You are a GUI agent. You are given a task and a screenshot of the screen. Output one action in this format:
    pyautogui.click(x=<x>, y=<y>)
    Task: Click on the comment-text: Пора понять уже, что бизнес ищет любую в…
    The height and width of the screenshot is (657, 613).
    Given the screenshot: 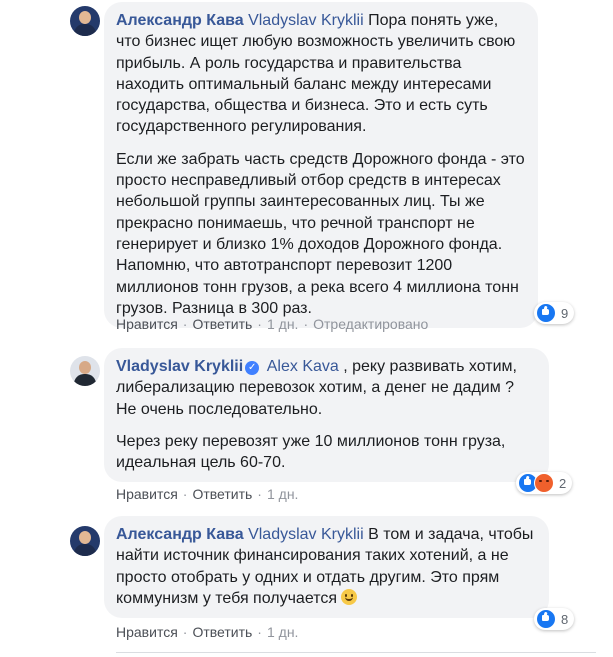 What is the action you would take?
    pyautogui.click(x=316, y=74)
    